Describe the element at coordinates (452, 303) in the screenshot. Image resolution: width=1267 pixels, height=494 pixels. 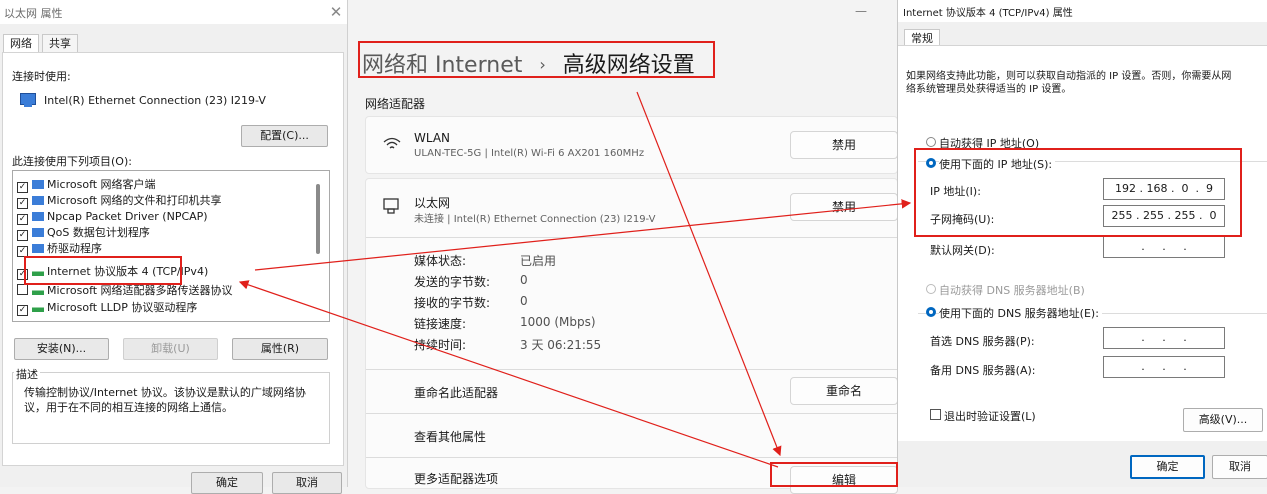
I see `detail-label: 接收的字节数:` at that location.